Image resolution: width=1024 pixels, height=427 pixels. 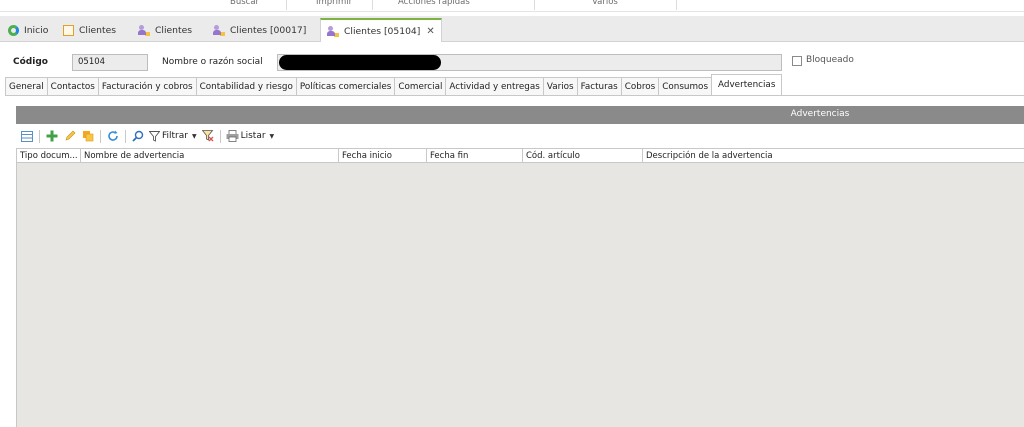 What do you see at coordinates (245, 3) in the screenshot?
I see `ribbon-group-buscar: Buscar` at bounding box center [245, 3].